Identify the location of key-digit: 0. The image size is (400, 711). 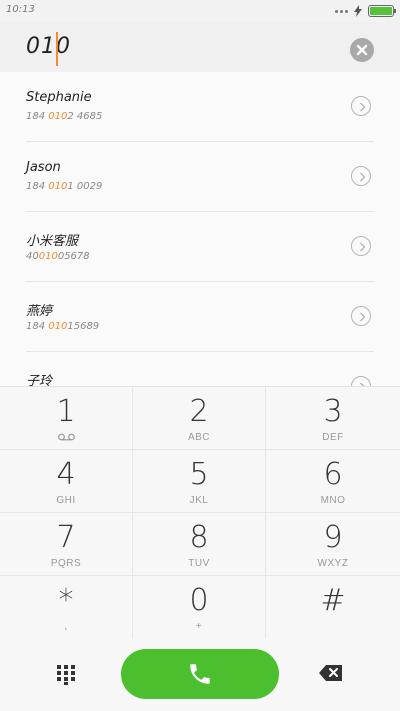
(199, 600).